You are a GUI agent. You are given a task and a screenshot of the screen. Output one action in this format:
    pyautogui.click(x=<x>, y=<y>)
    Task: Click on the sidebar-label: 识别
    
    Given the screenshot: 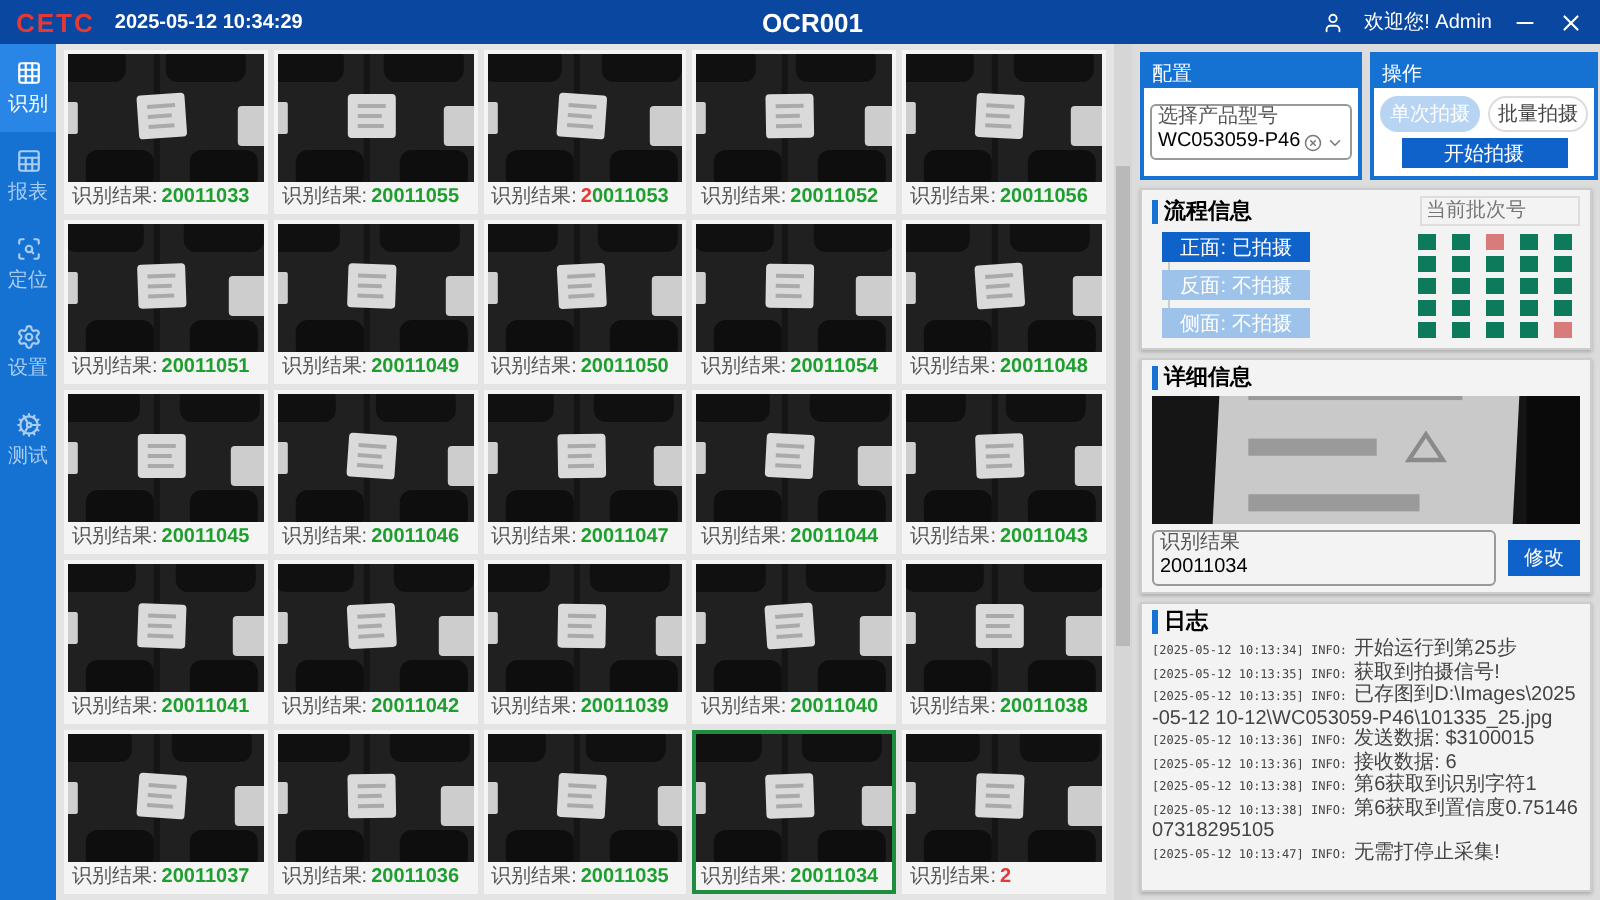 What is the action you would take?
    pyautogui.click(x=28, y=104)
    